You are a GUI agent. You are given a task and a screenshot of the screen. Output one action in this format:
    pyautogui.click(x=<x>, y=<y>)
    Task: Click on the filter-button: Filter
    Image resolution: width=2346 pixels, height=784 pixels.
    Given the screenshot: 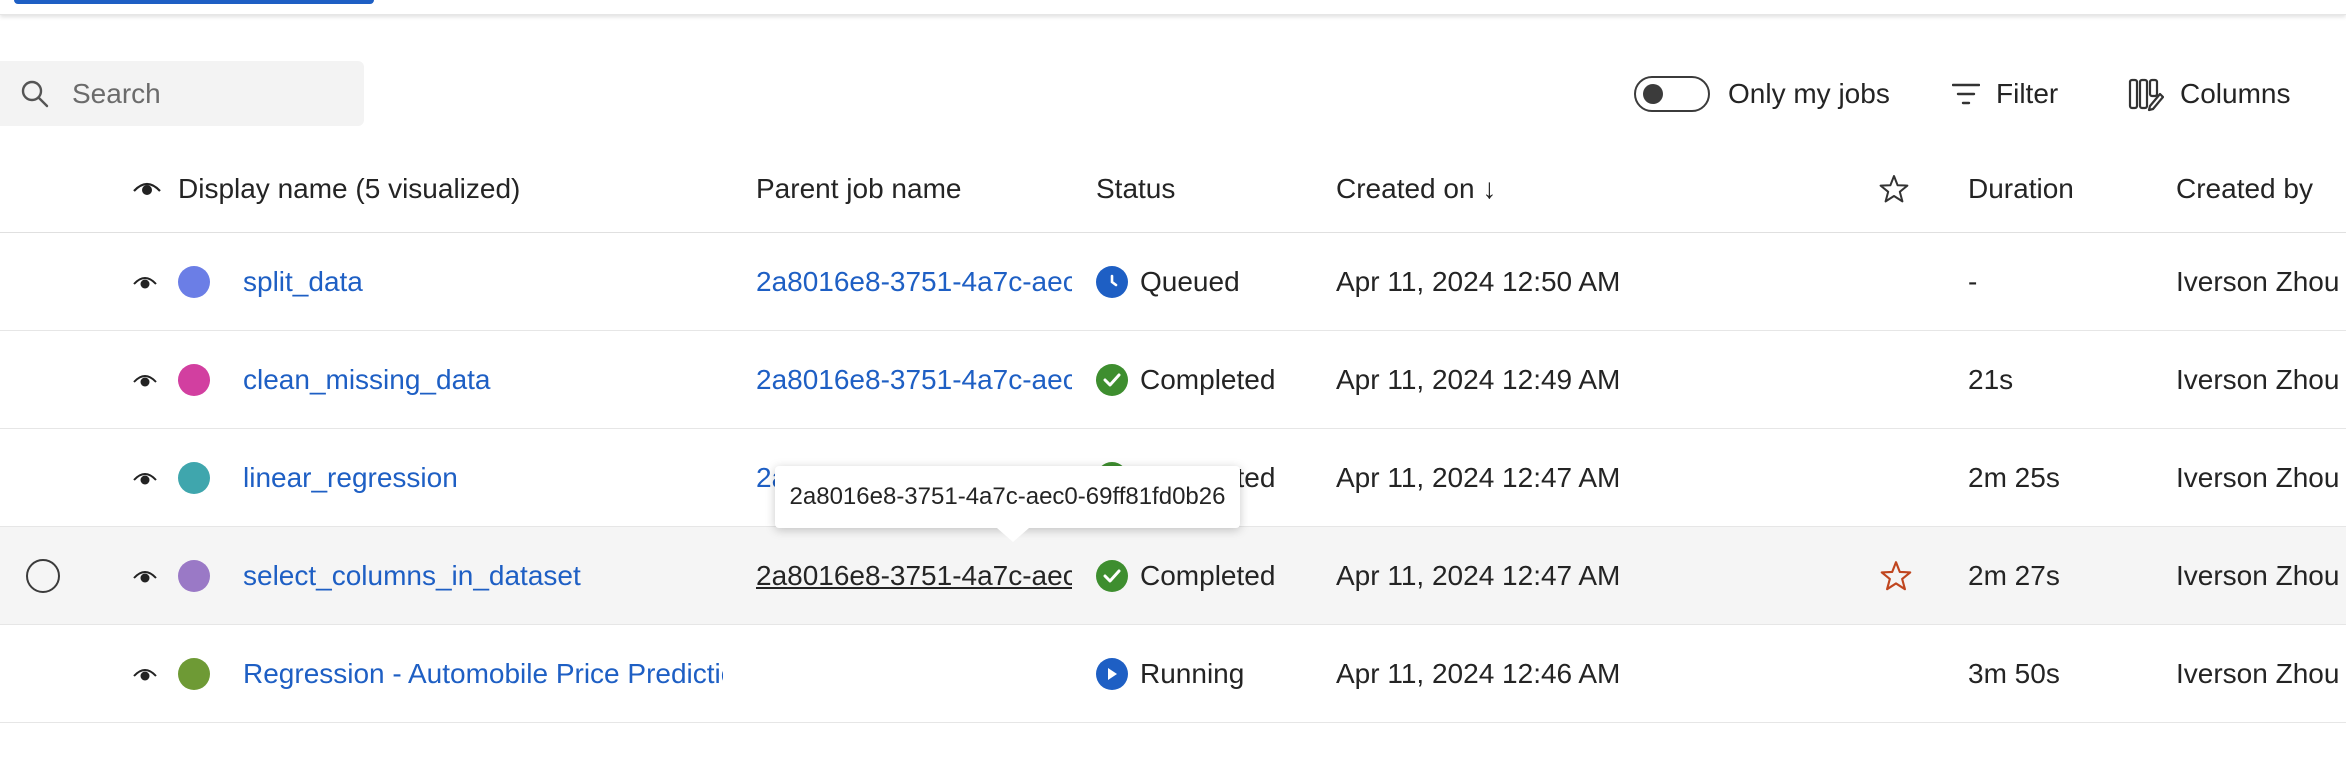 What is the action you would take?
    pyautogui.click(x=2005, y=94)
    